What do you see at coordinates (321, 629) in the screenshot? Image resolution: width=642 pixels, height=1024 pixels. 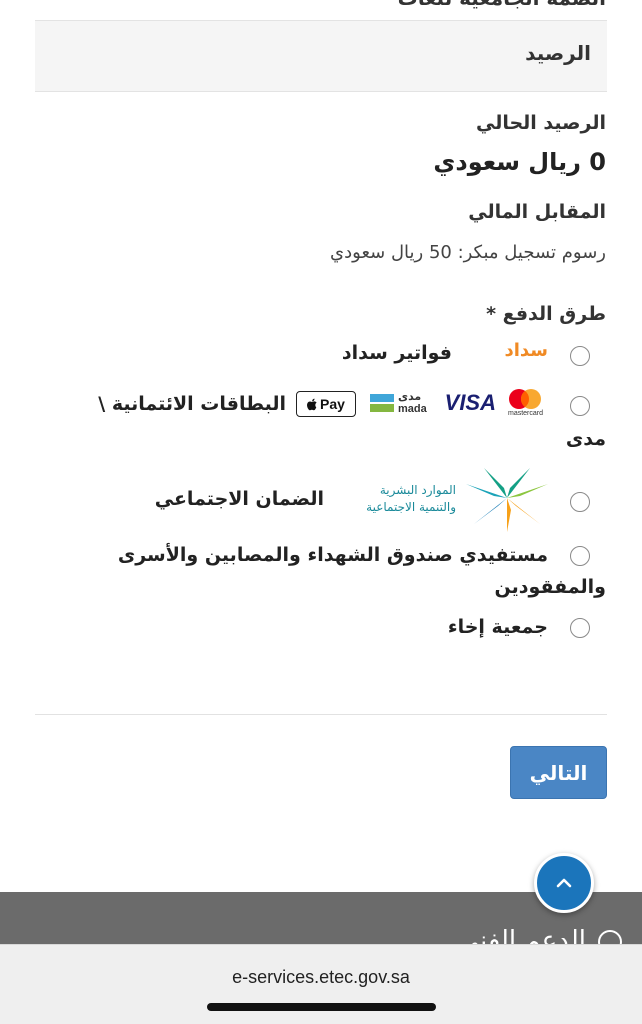 I see `payment-option-ekhaa: جمعية إخاء` at bounding box center [321, 629].